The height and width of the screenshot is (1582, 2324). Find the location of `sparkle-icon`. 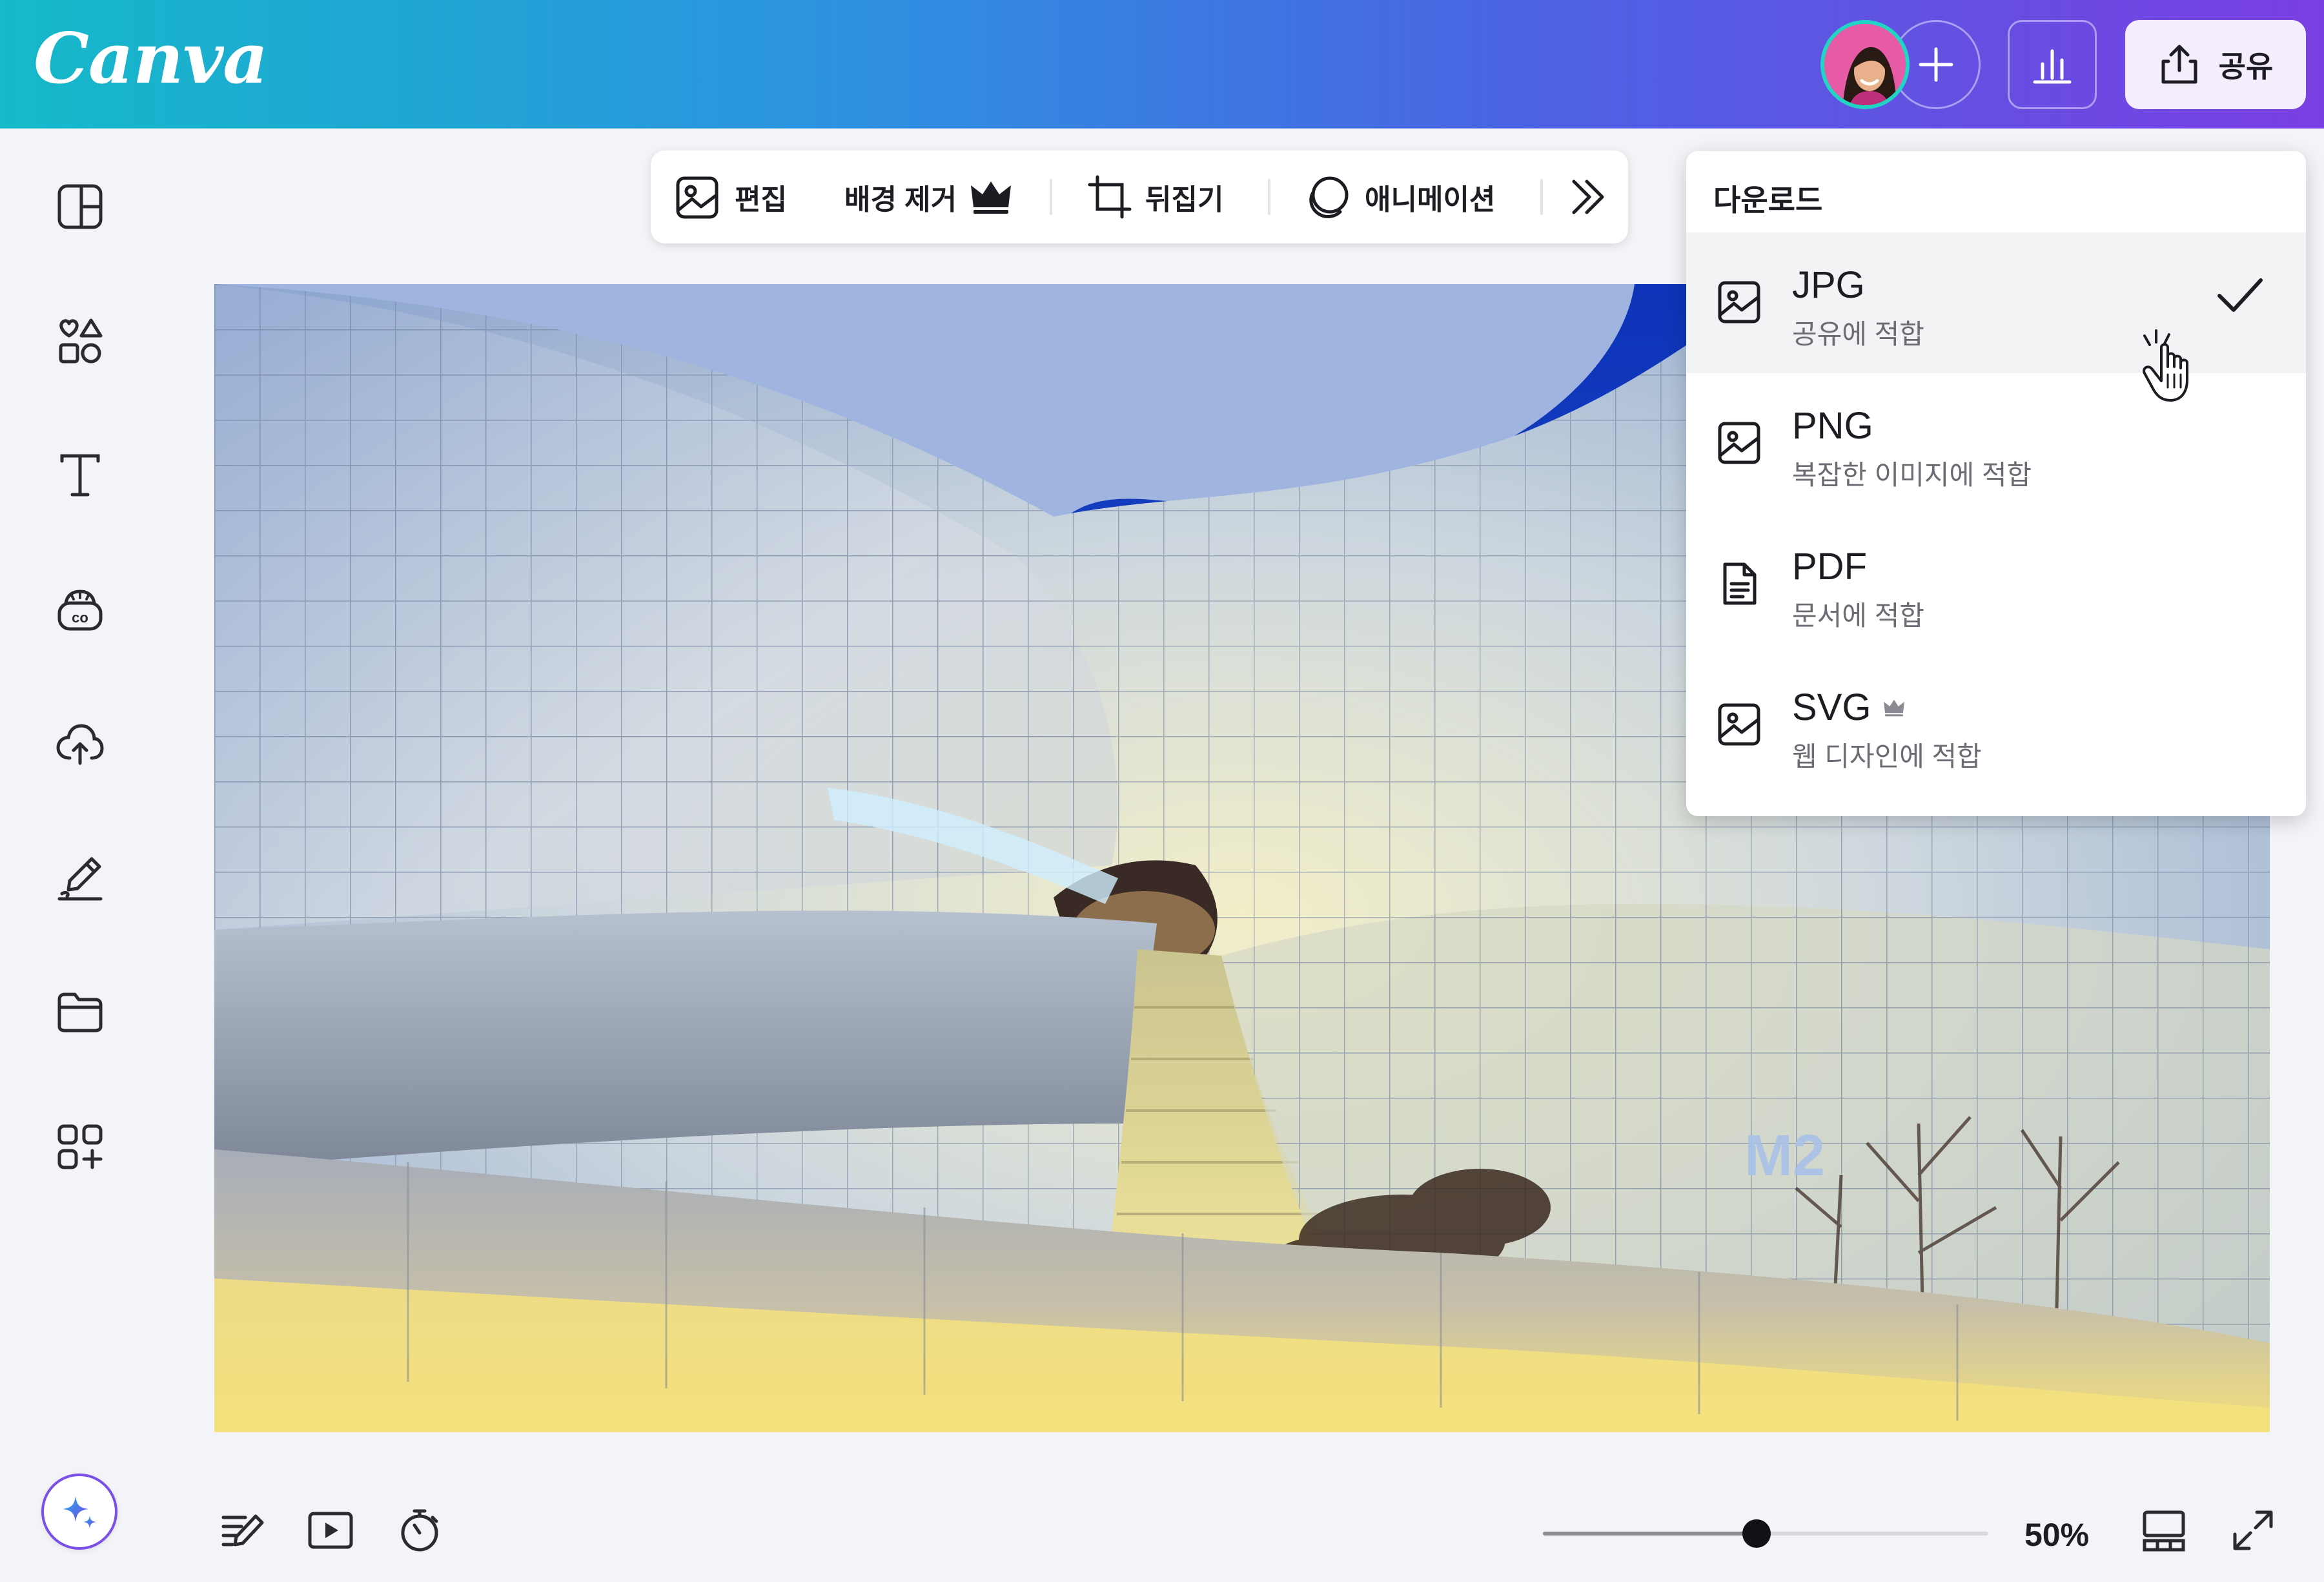

sparkle-icon is located at coordinates (79, 1512).